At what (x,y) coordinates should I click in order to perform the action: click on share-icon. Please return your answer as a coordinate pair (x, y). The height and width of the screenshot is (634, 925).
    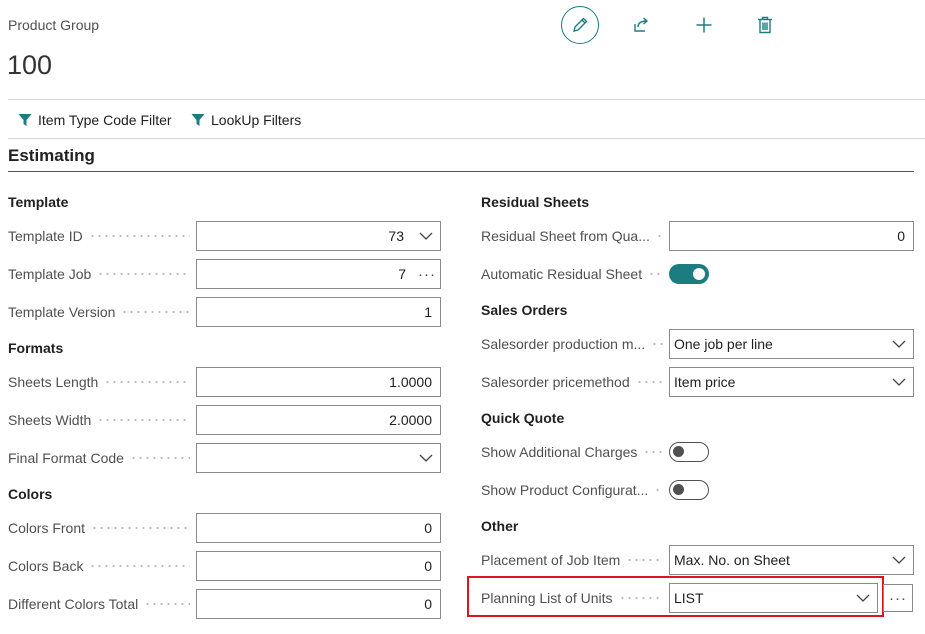
    Looking at the image, I should click on (641, 24).